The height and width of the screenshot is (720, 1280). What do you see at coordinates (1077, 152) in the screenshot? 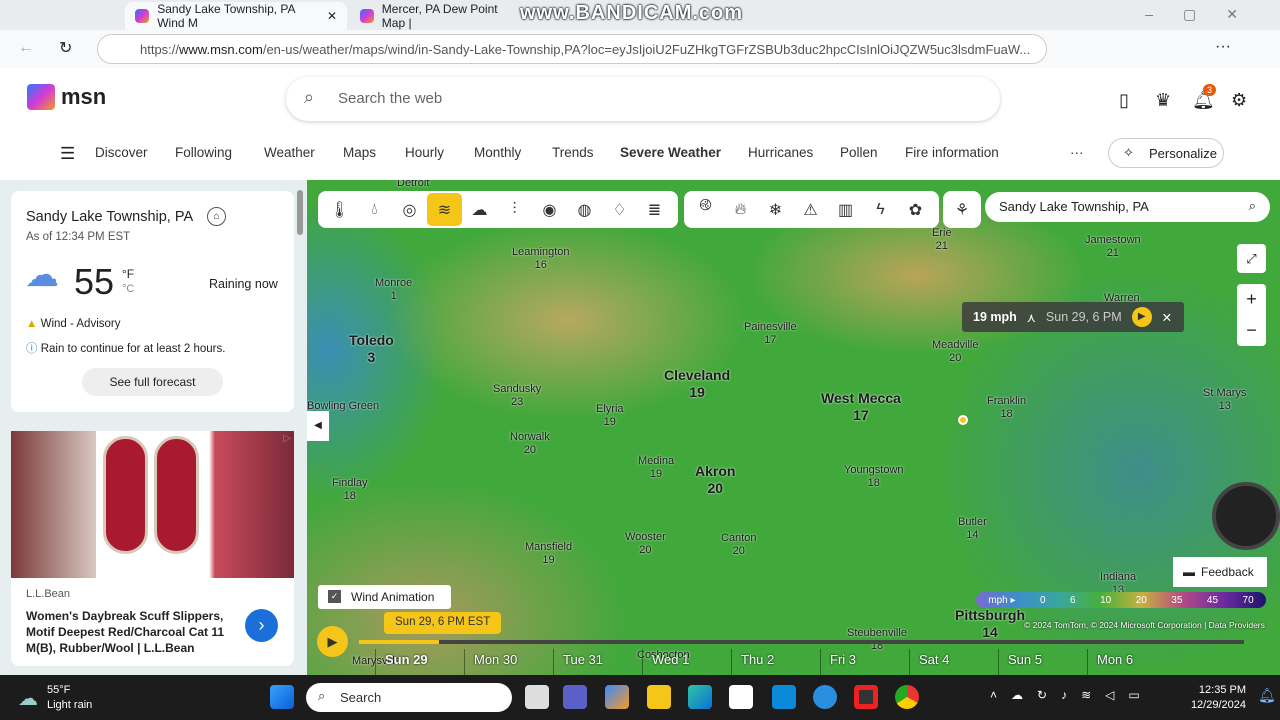
I see `nav-more: ···` at bounding box center [1077, 152].